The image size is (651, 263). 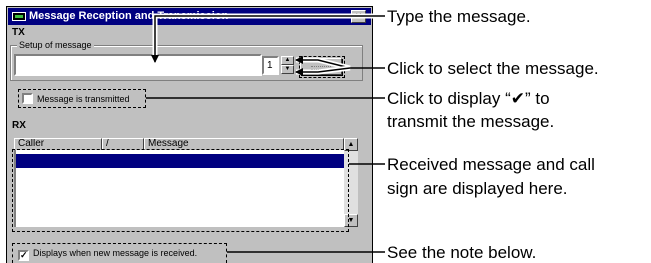 What do you see at coordinates (322, 67) in the screenshot?
I see `select-message-highlight` at bounding box center [322, 67].